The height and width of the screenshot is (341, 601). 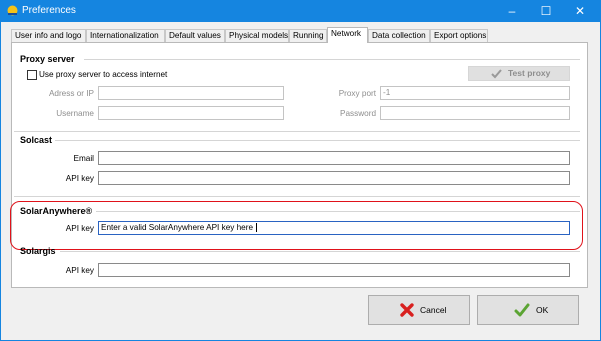 What do you see at coordinates (48, 35) in the screenshot?
I see `tab-user-info-and-logo: User info and logo` at bounding box center [48, 35].